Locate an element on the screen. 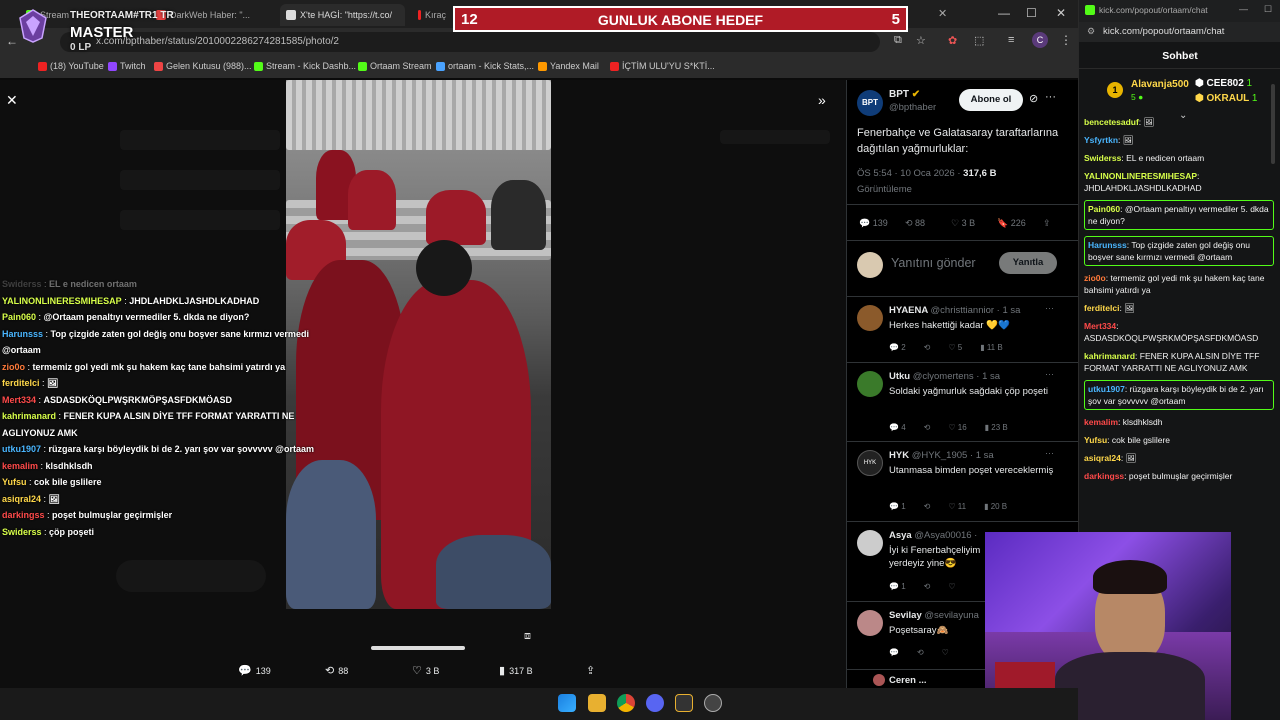 The height and width of the screenshot is (720, 1280). top-gifter-name: Alavanja500 is located at coordinates (1160, 84).